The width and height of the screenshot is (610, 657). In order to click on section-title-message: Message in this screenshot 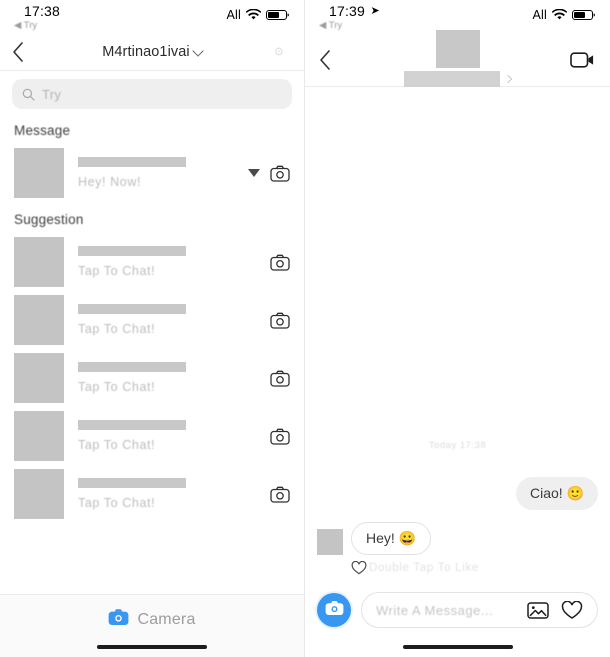, I will do `click(42, 130)`.